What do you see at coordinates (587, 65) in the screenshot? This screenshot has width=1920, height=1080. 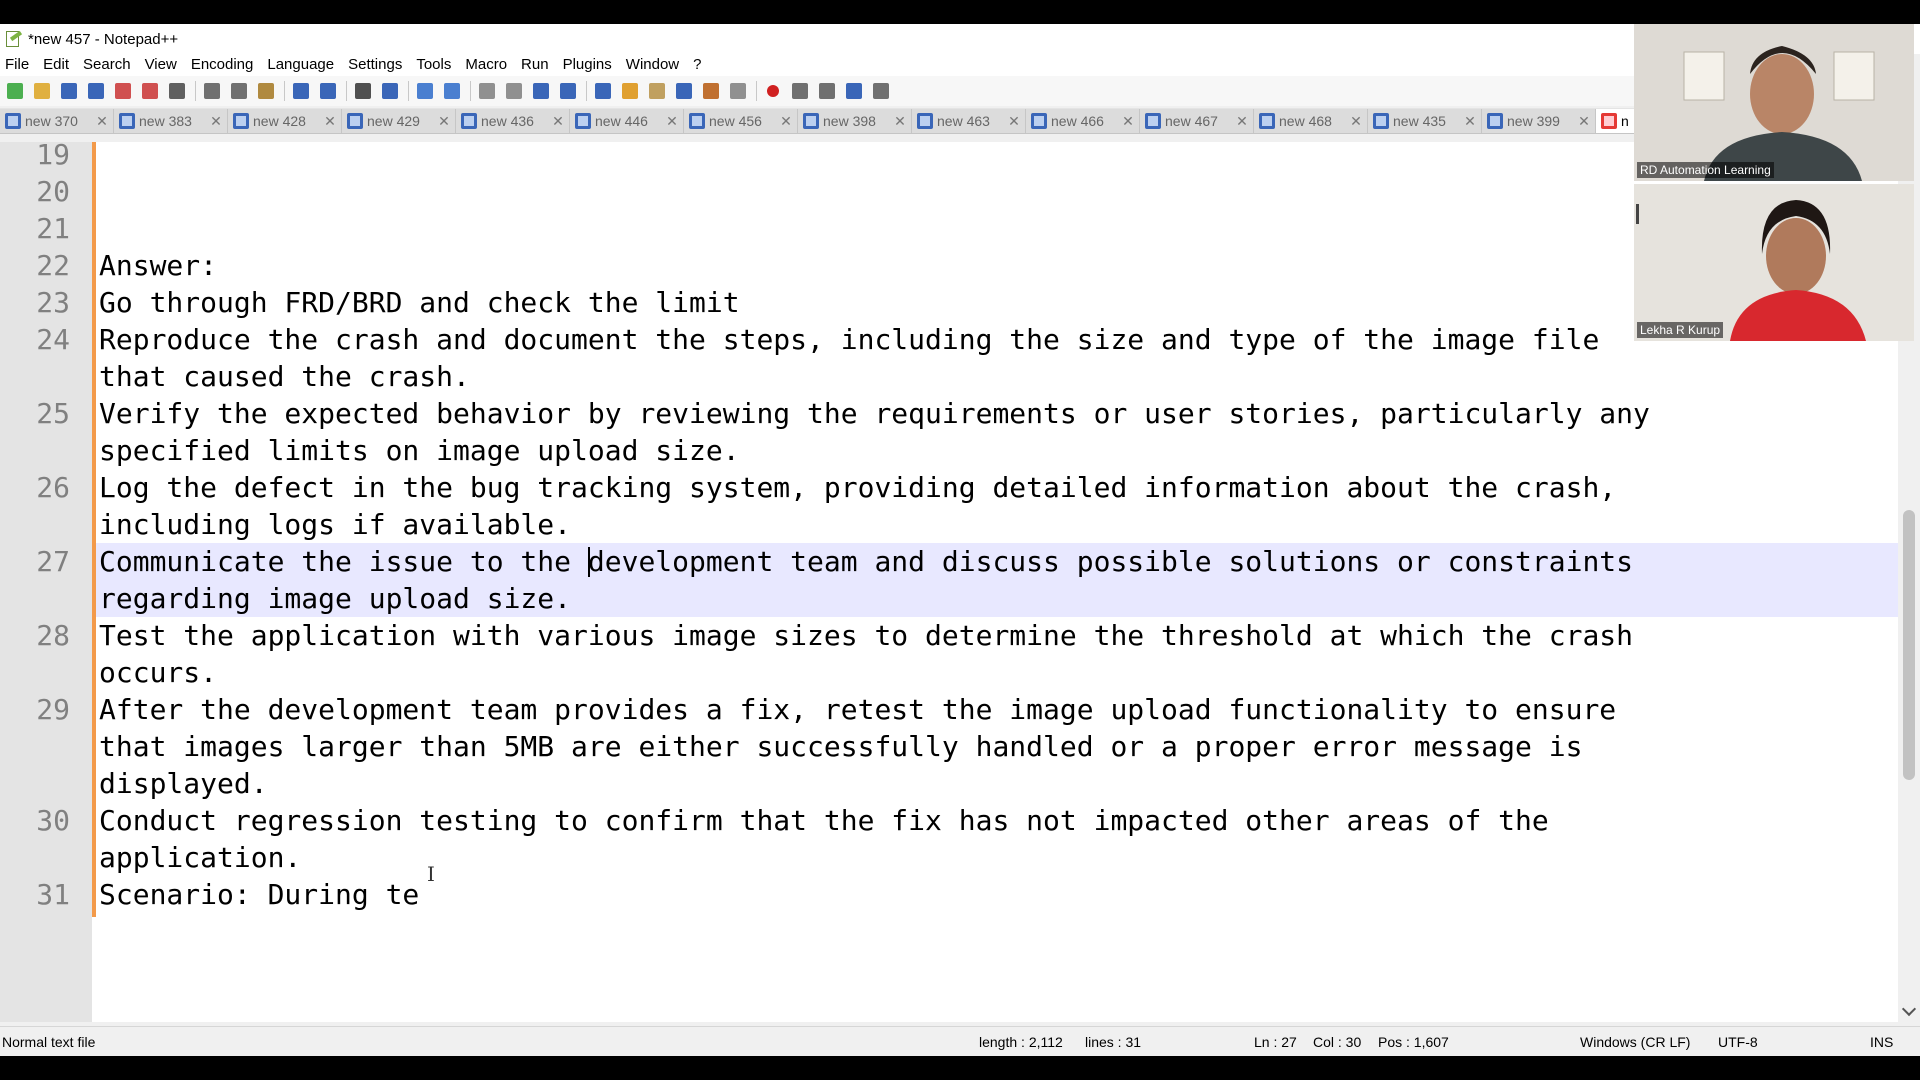 I see `menu-plugins: Plugins` at bounding box center [587, 65].